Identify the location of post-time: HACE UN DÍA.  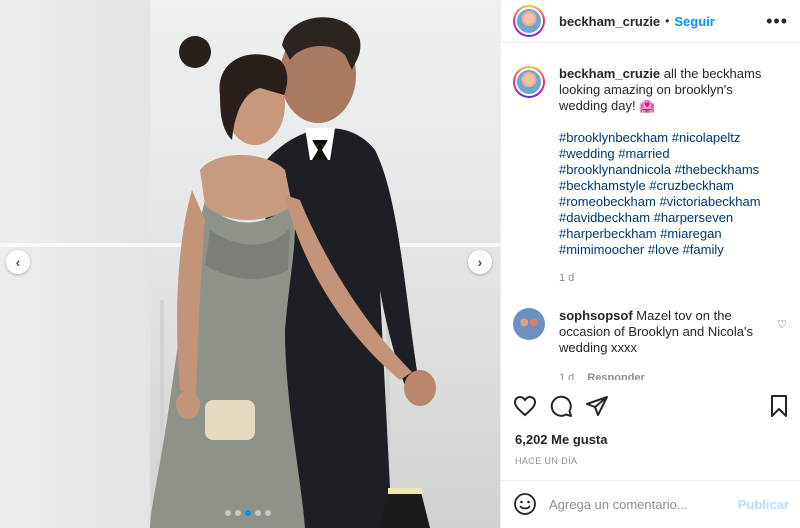
(546, 461).